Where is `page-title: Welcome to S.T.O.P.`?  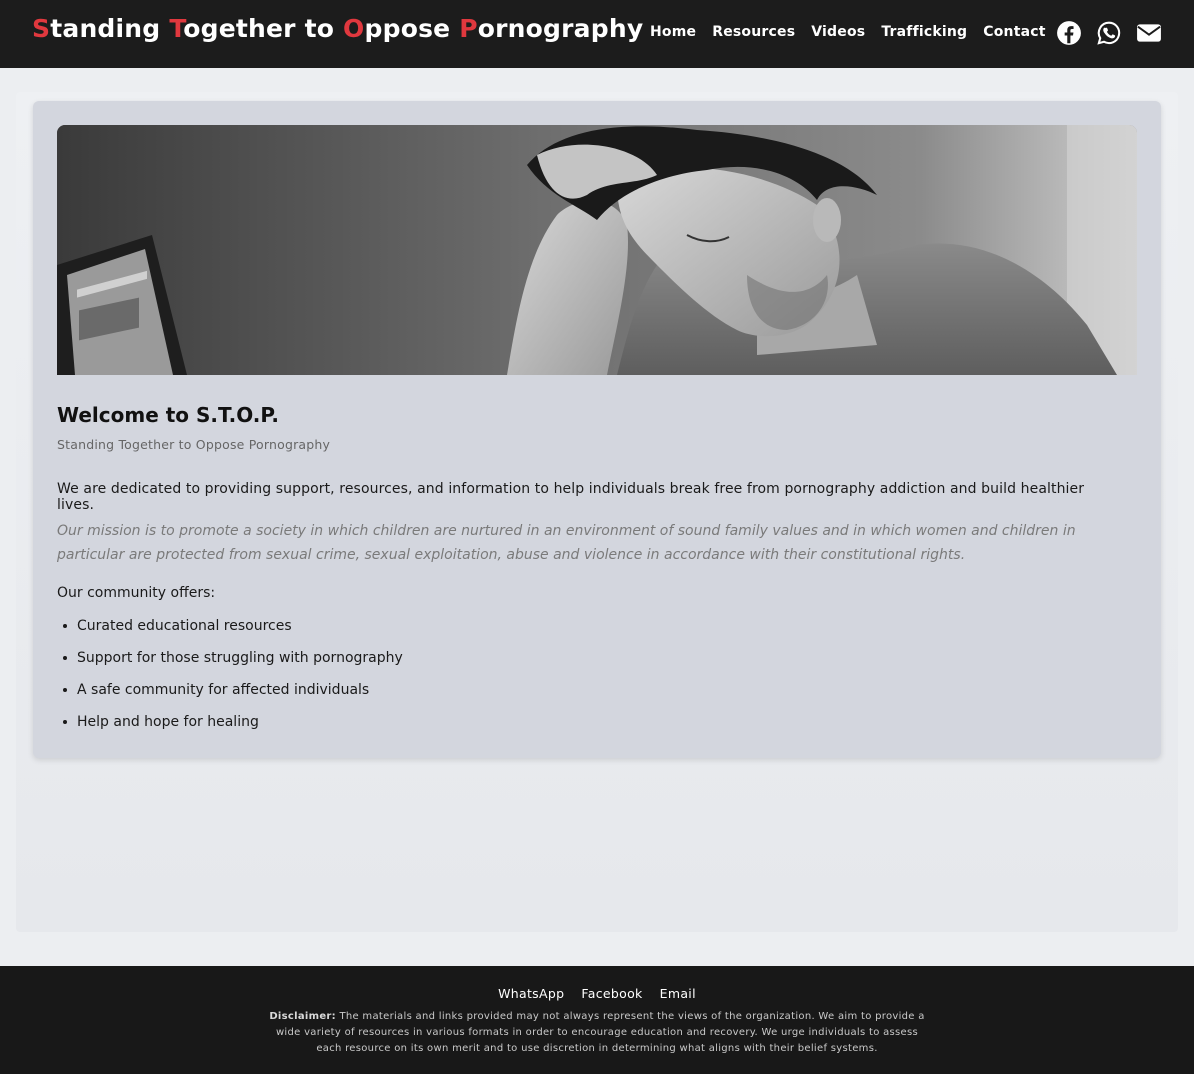
page-title: Welcome to S.T.O.P. is located at coordinates (168, 415).